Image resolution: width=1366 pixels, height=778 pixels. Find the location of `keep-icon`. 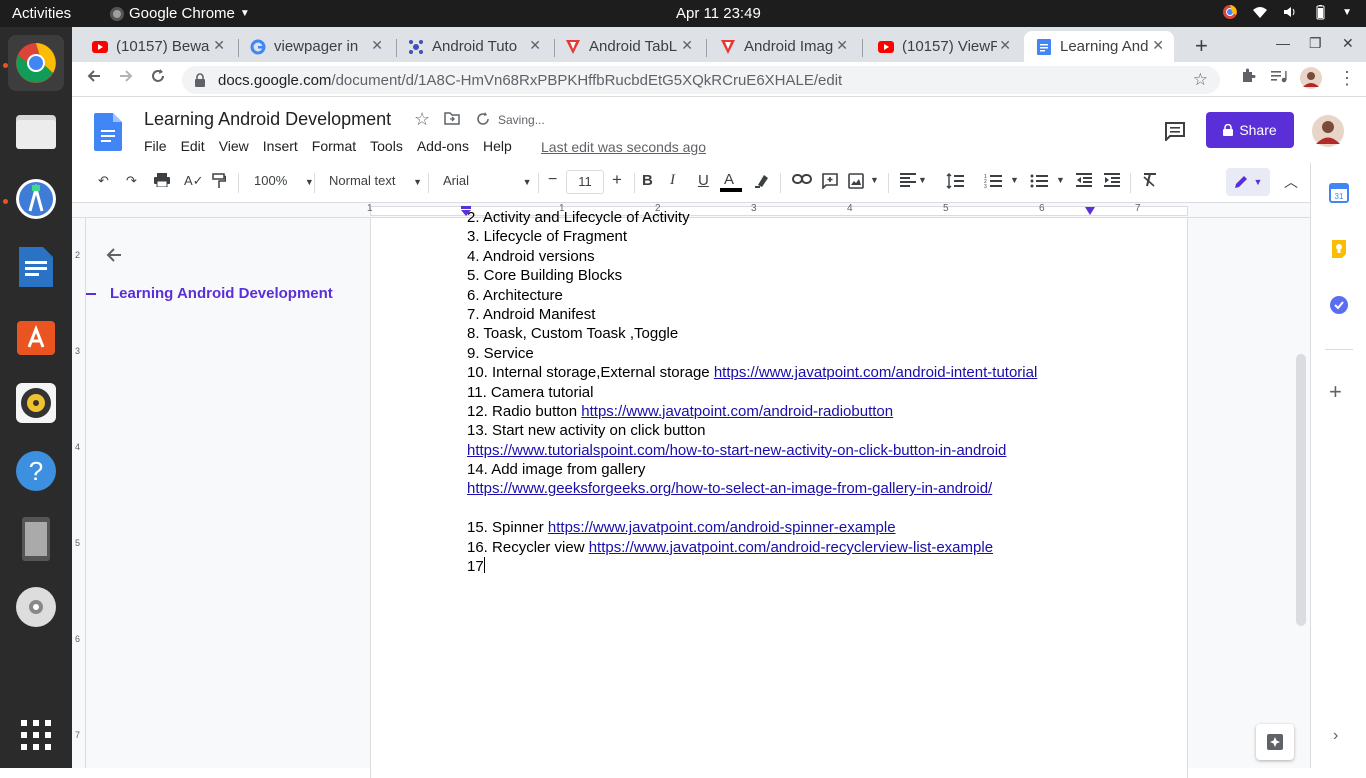

keep-icon is located at coordinates (1339, 249).